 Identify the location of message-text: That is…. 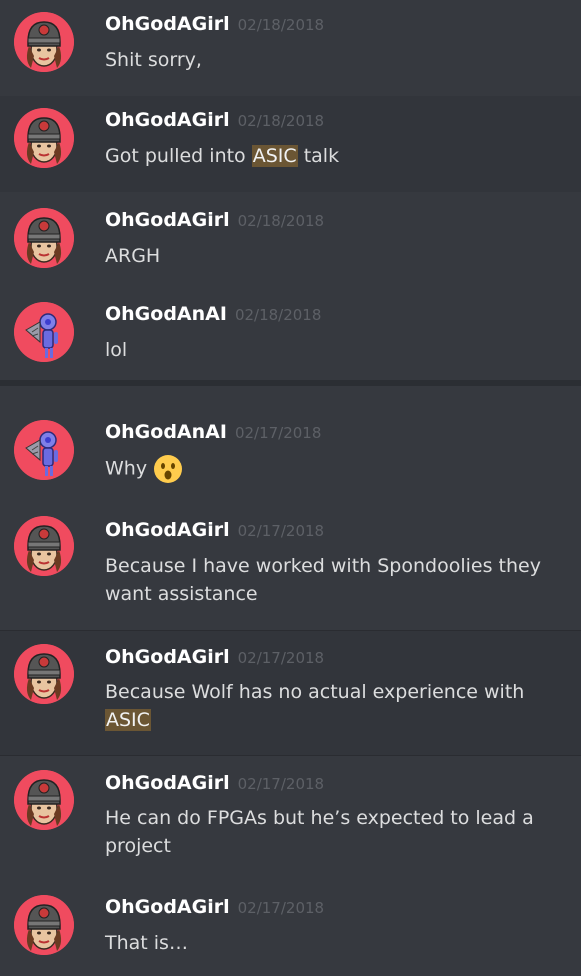
(146, 943).